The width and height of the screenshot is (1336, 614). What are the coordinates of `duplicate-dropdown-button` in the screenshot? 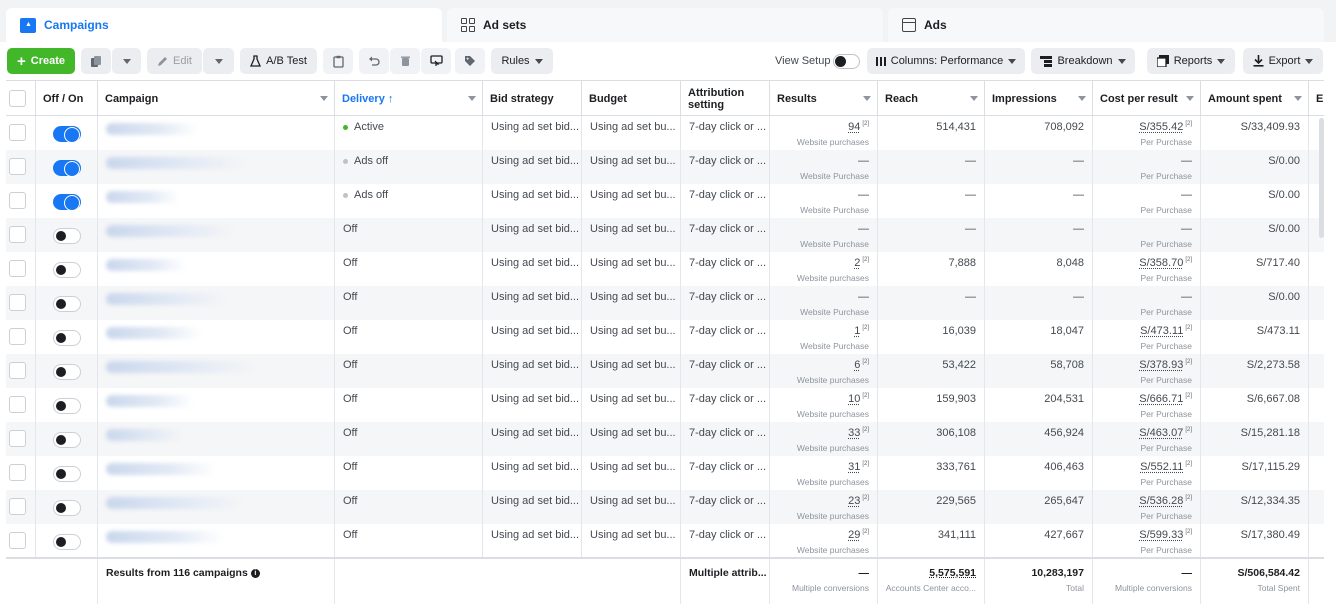 It's located at (126, 61).